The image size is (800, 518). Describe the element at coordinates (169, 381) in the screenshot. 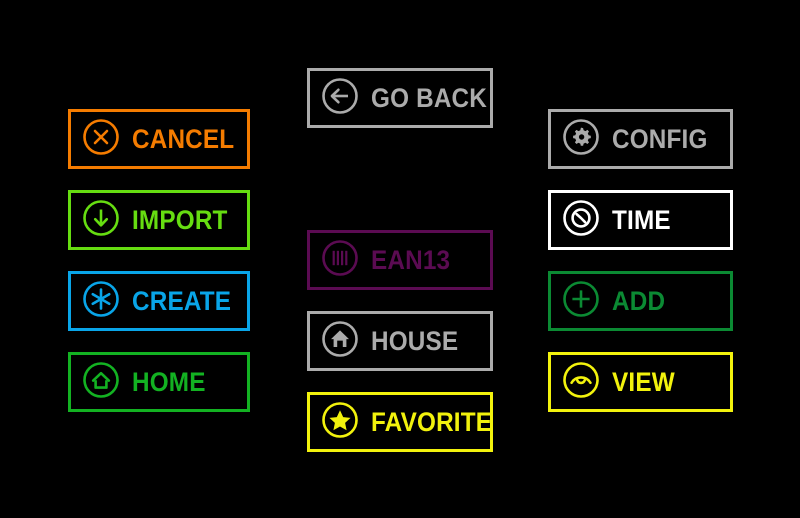

I see `button-label-home: HOME` at that location.